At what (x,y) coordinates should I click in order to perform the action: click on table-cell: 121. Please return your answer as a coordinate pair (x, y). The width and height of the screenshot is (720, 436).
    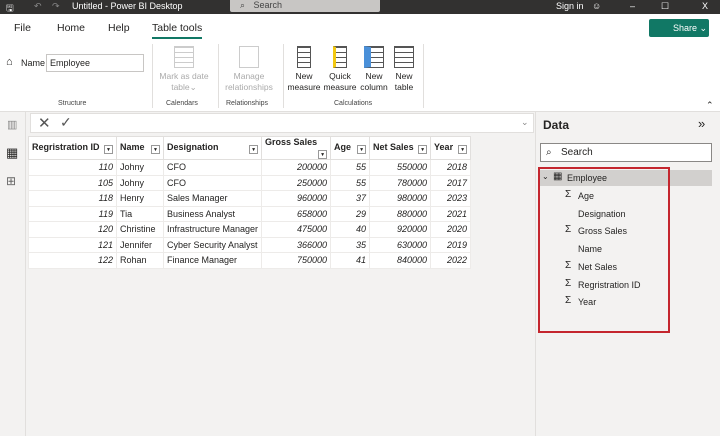
    Looking at the image, I should click on (72, 244).